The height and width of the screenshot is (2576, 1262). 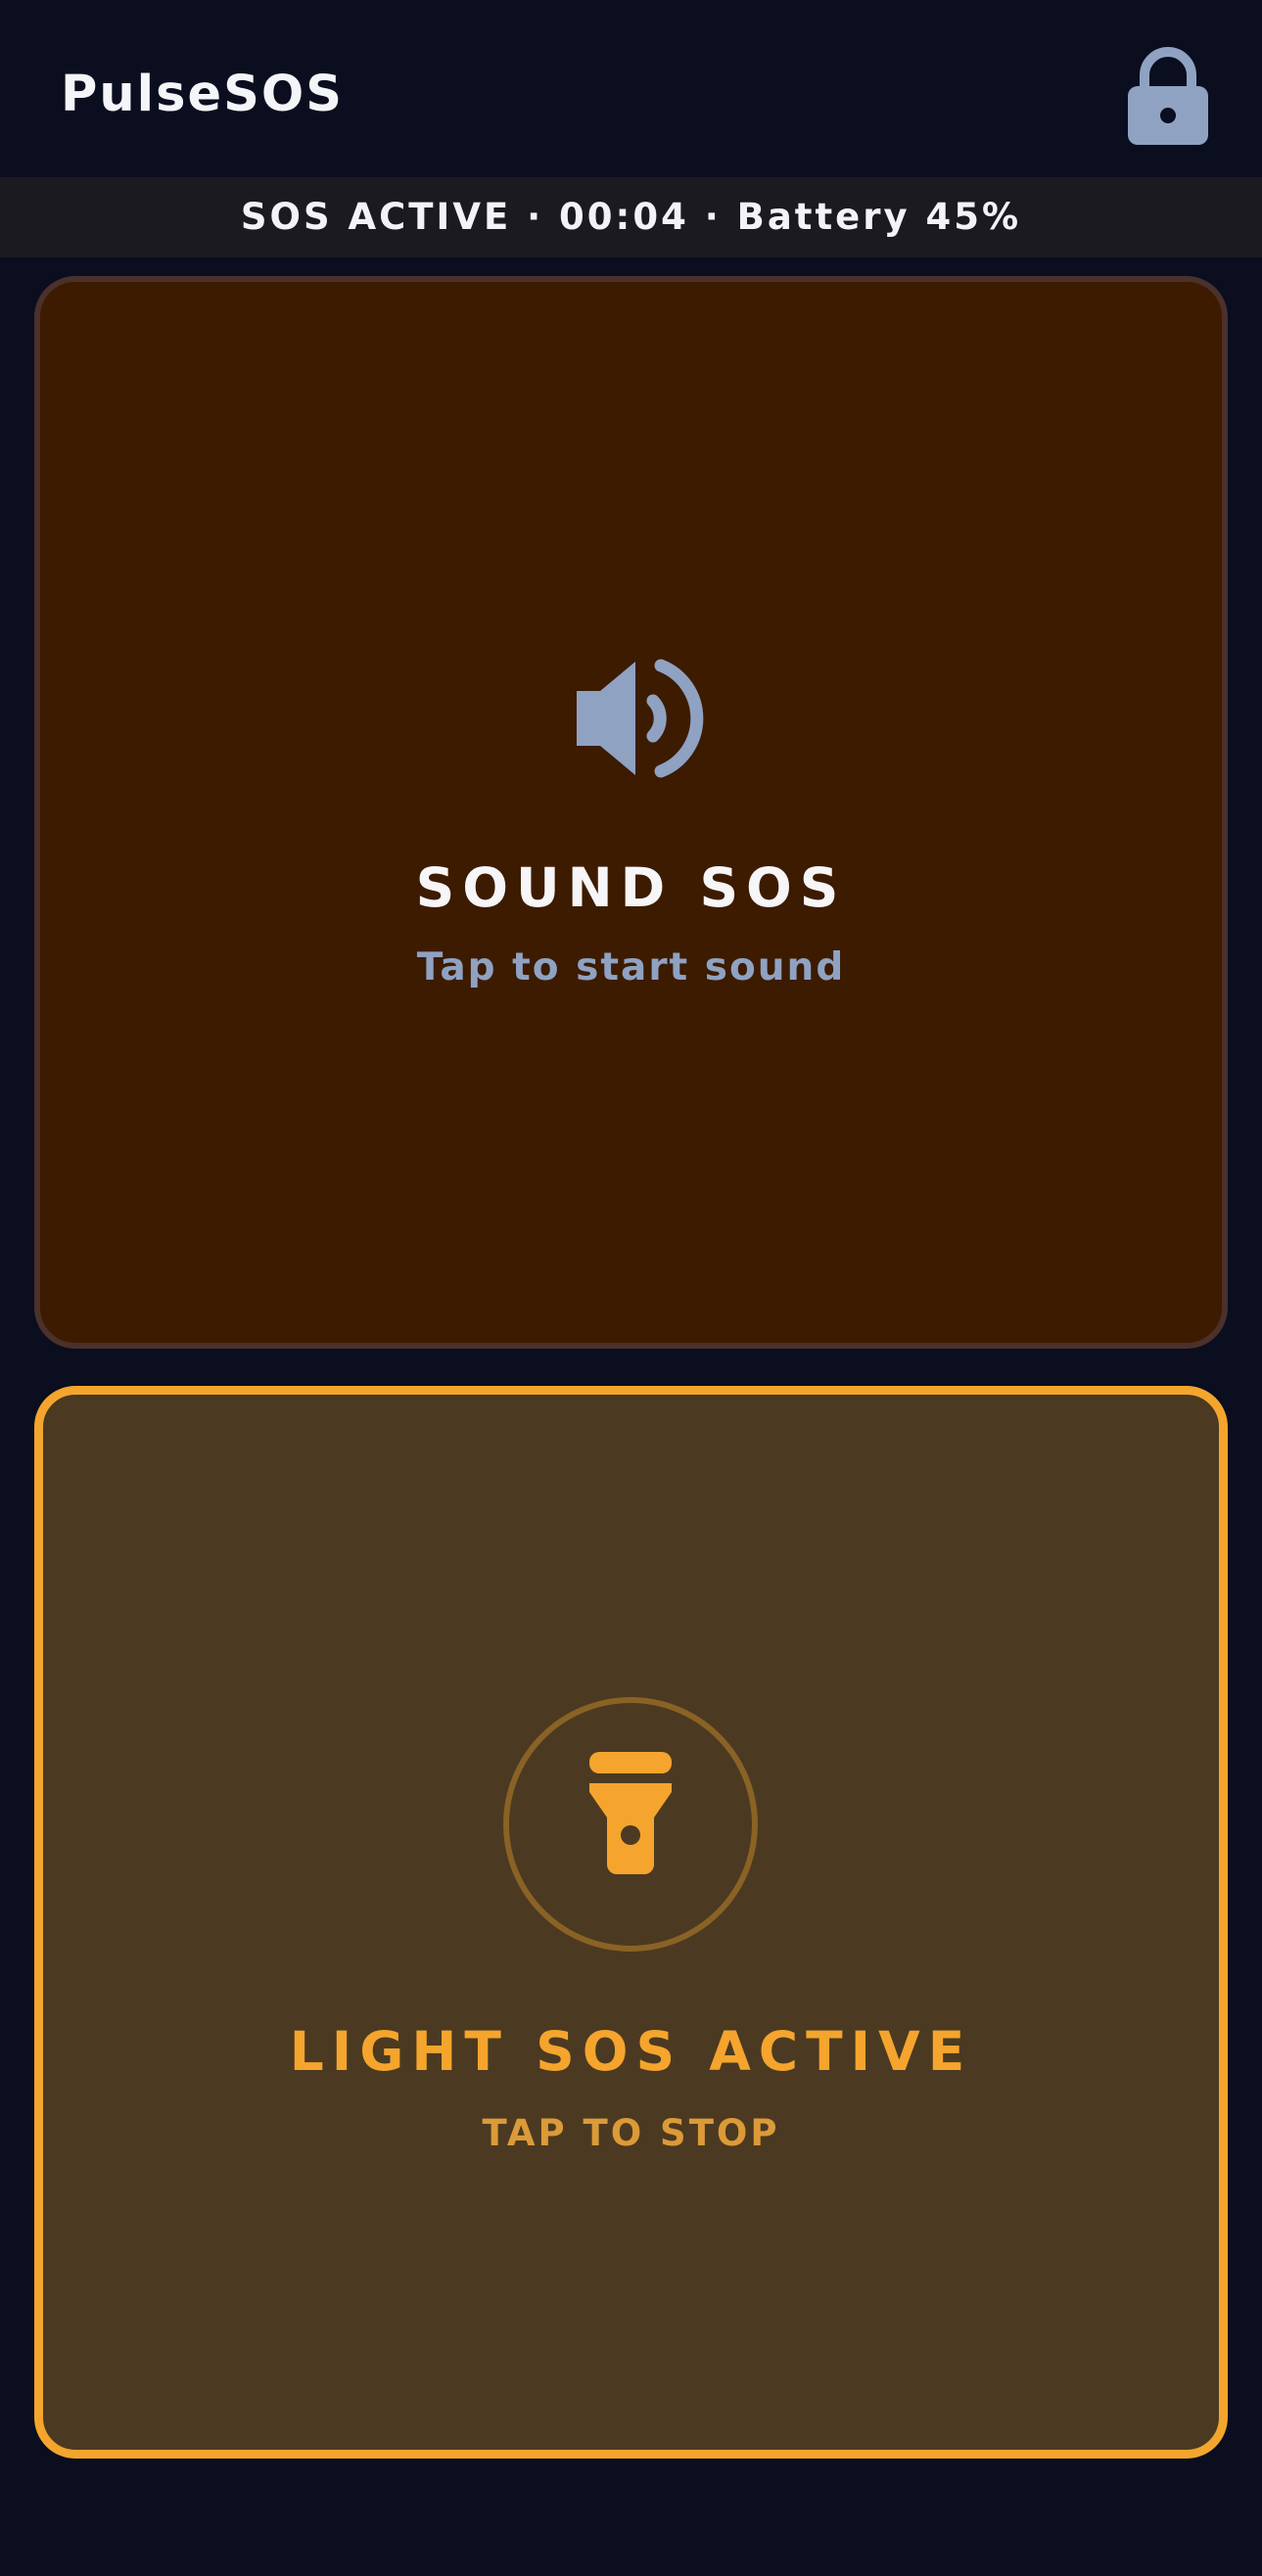 I want to click on lock-icon, so click(x=1168, y=96).